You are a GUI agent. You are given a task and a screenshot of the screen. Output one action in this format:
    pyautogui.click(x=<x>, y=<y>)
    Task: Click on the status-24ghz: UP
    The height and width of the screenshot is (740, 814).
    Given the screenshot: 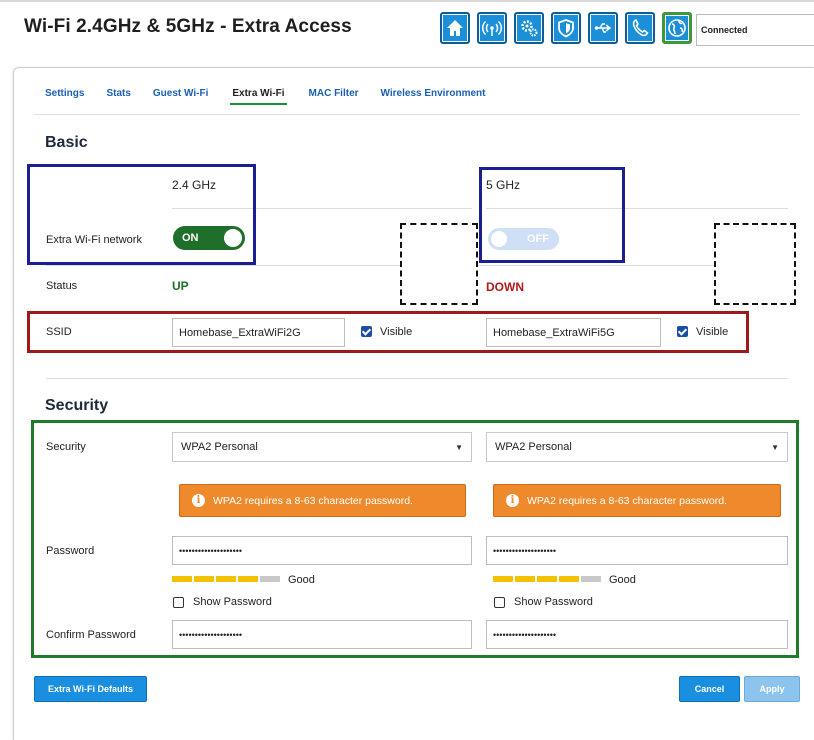 What is the action you would take?
    pyautogui.click(x=180, y=286)
    